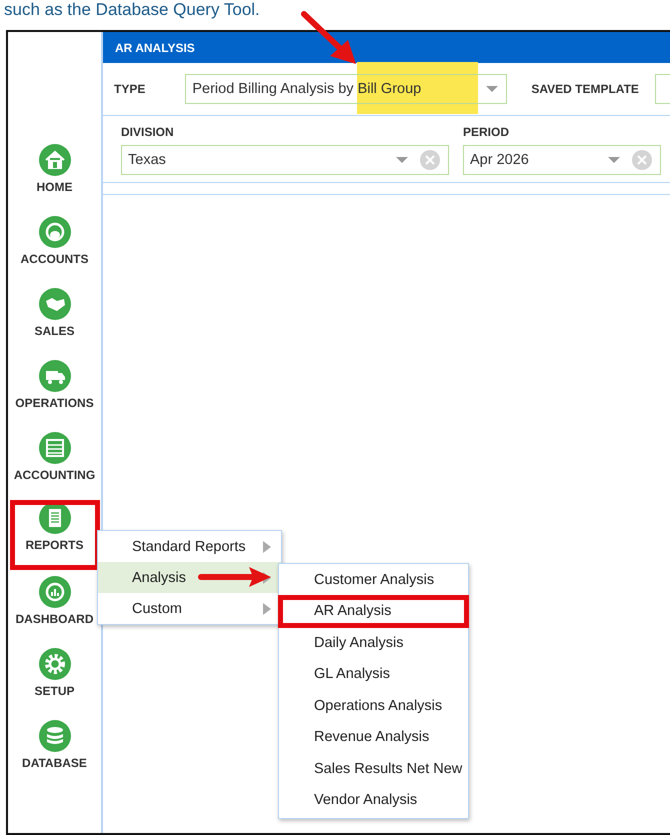  I want to click on menu-item: Sales Results Net New, so click(373, 768).